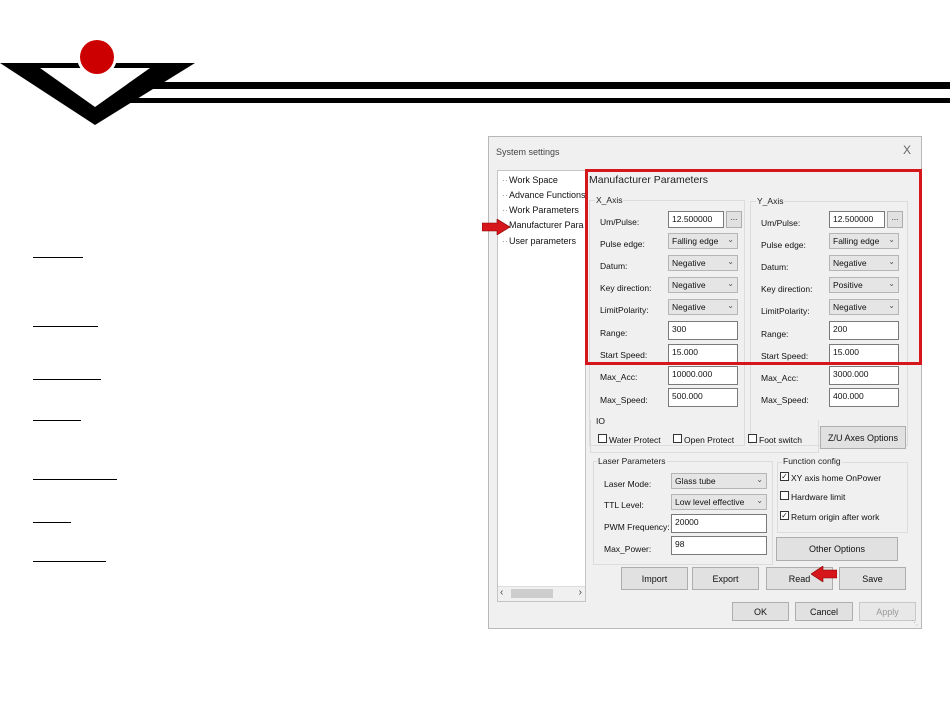 The width and height of the screenshot is (950, 713). Describe the element at coordinates (835, 517) in the screenshot. I see `return-origin-label: Return origin after work` at that location.